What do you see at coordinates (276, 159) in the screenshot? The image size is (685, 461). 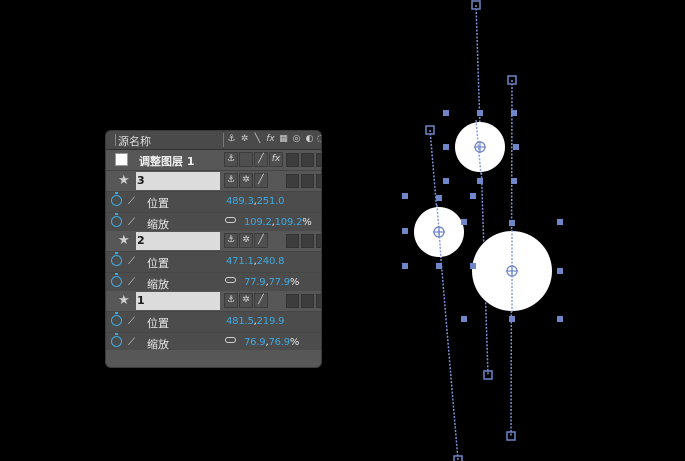 I see `fx-switch: fx` at bounding box center [276, 159].